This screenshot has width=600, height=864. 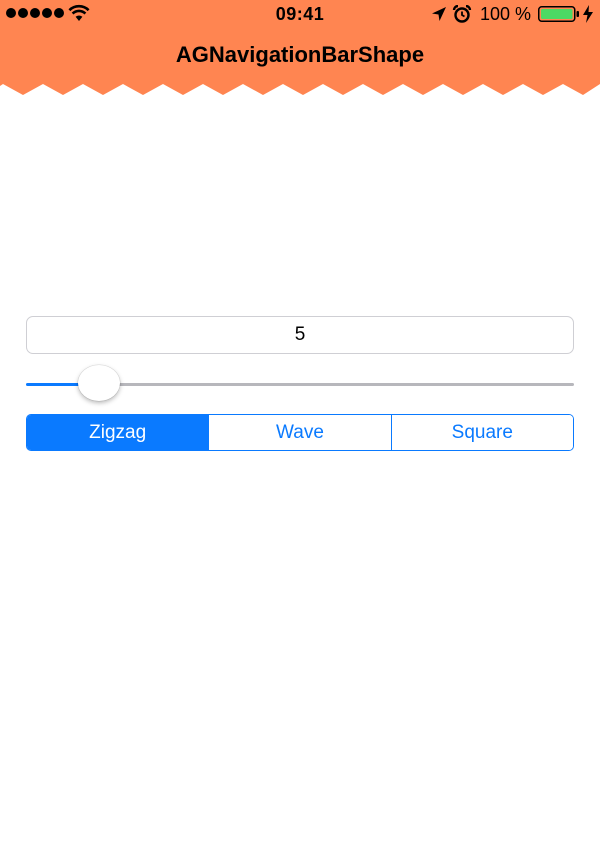 I want to click on slider-thumb, so click(x=99, y=383).